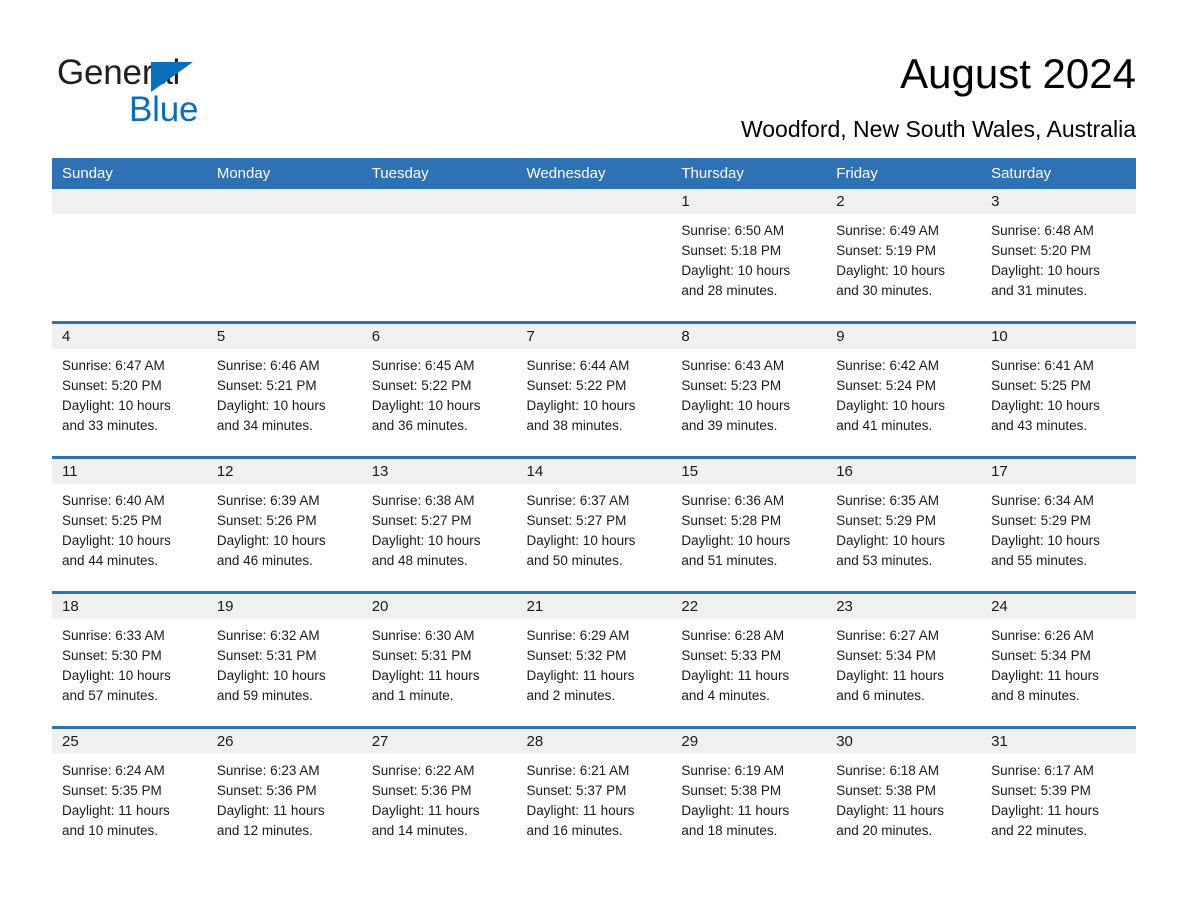 The height and width of the screenshot is (918, 1188). Describe the element at coordinates (421, 385) in the screenshot. I see `day-detail-sunset: Sunset: 5:22 PM` at that location.